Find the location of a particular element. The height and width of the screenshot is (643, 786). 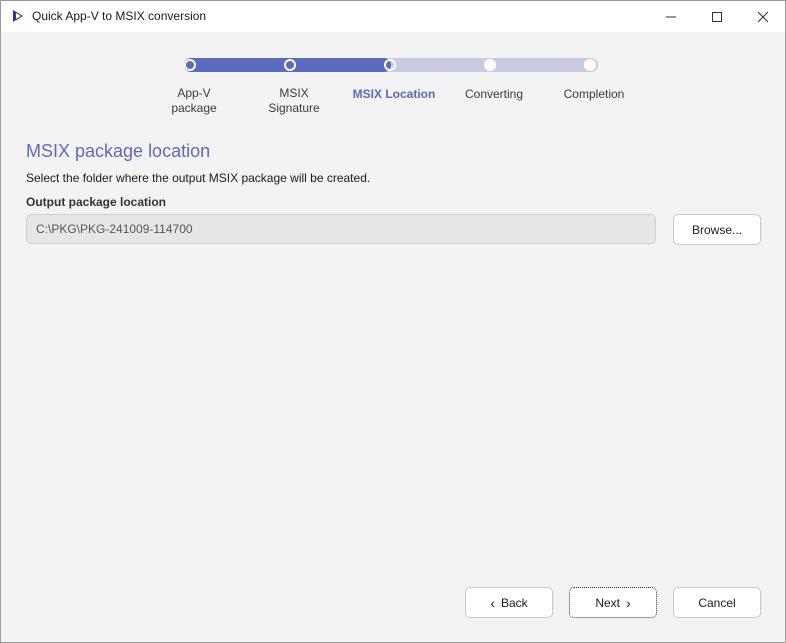

step-label-line1: MSIX Location is located at coordinates (394, 94).